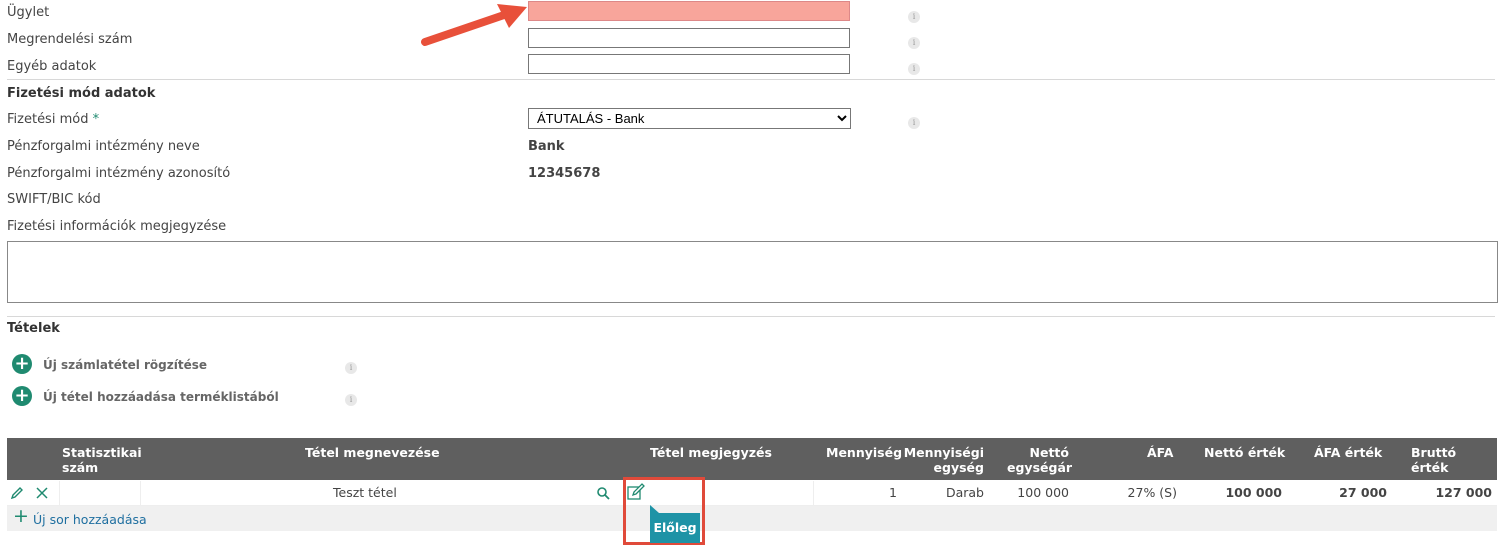 This screenshot has height=552, width=1502. I want to click on item-name-cell: Teszt tétel, so click(365, 492).